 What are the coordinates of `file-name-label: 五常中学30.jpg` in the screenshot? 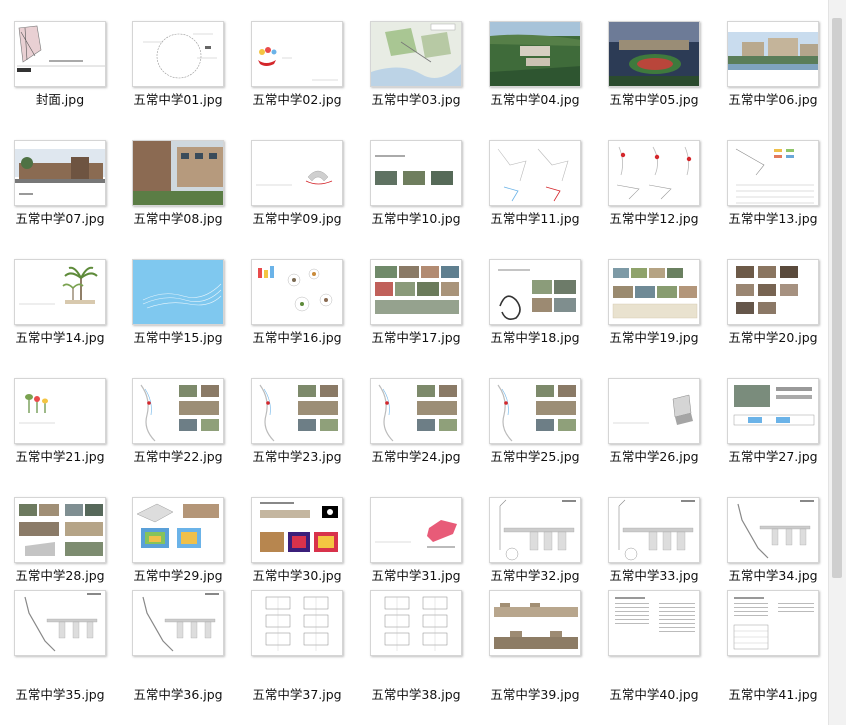 It's located at (297, 574).